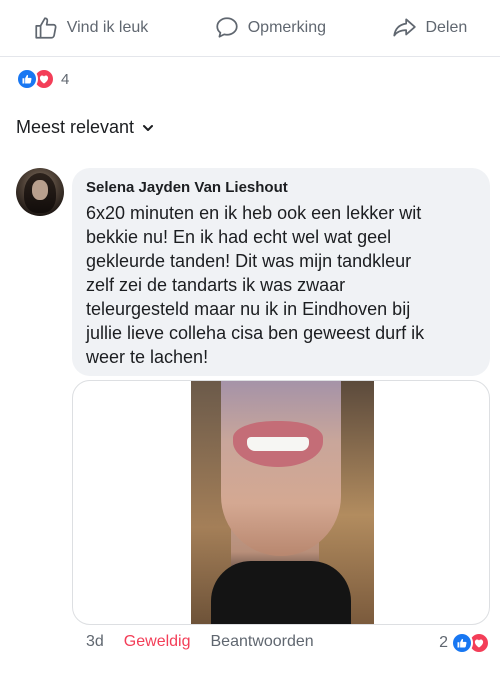 The height and width of the screenshot is (675, 500). I want to click on comment-timestamp: 3d, so click(95, 642).